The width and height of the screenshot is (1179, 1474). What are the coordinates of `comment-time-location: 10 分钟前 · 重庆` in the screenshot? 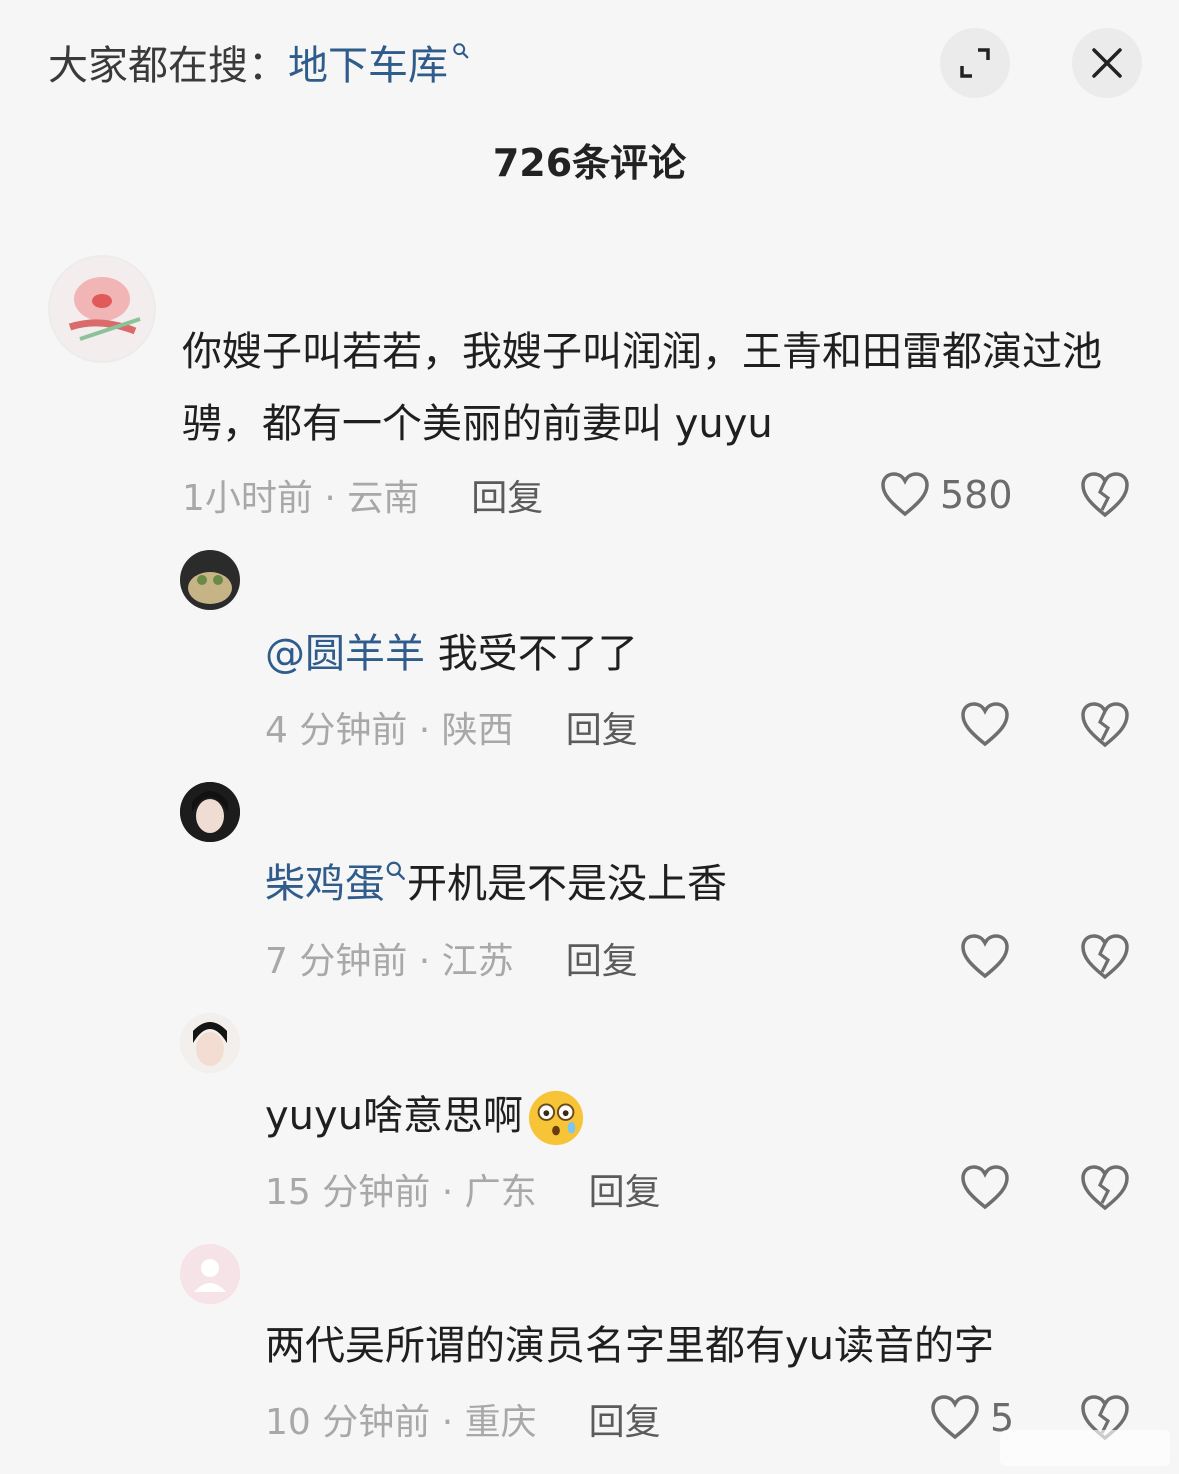 It's located at (401, 1422).